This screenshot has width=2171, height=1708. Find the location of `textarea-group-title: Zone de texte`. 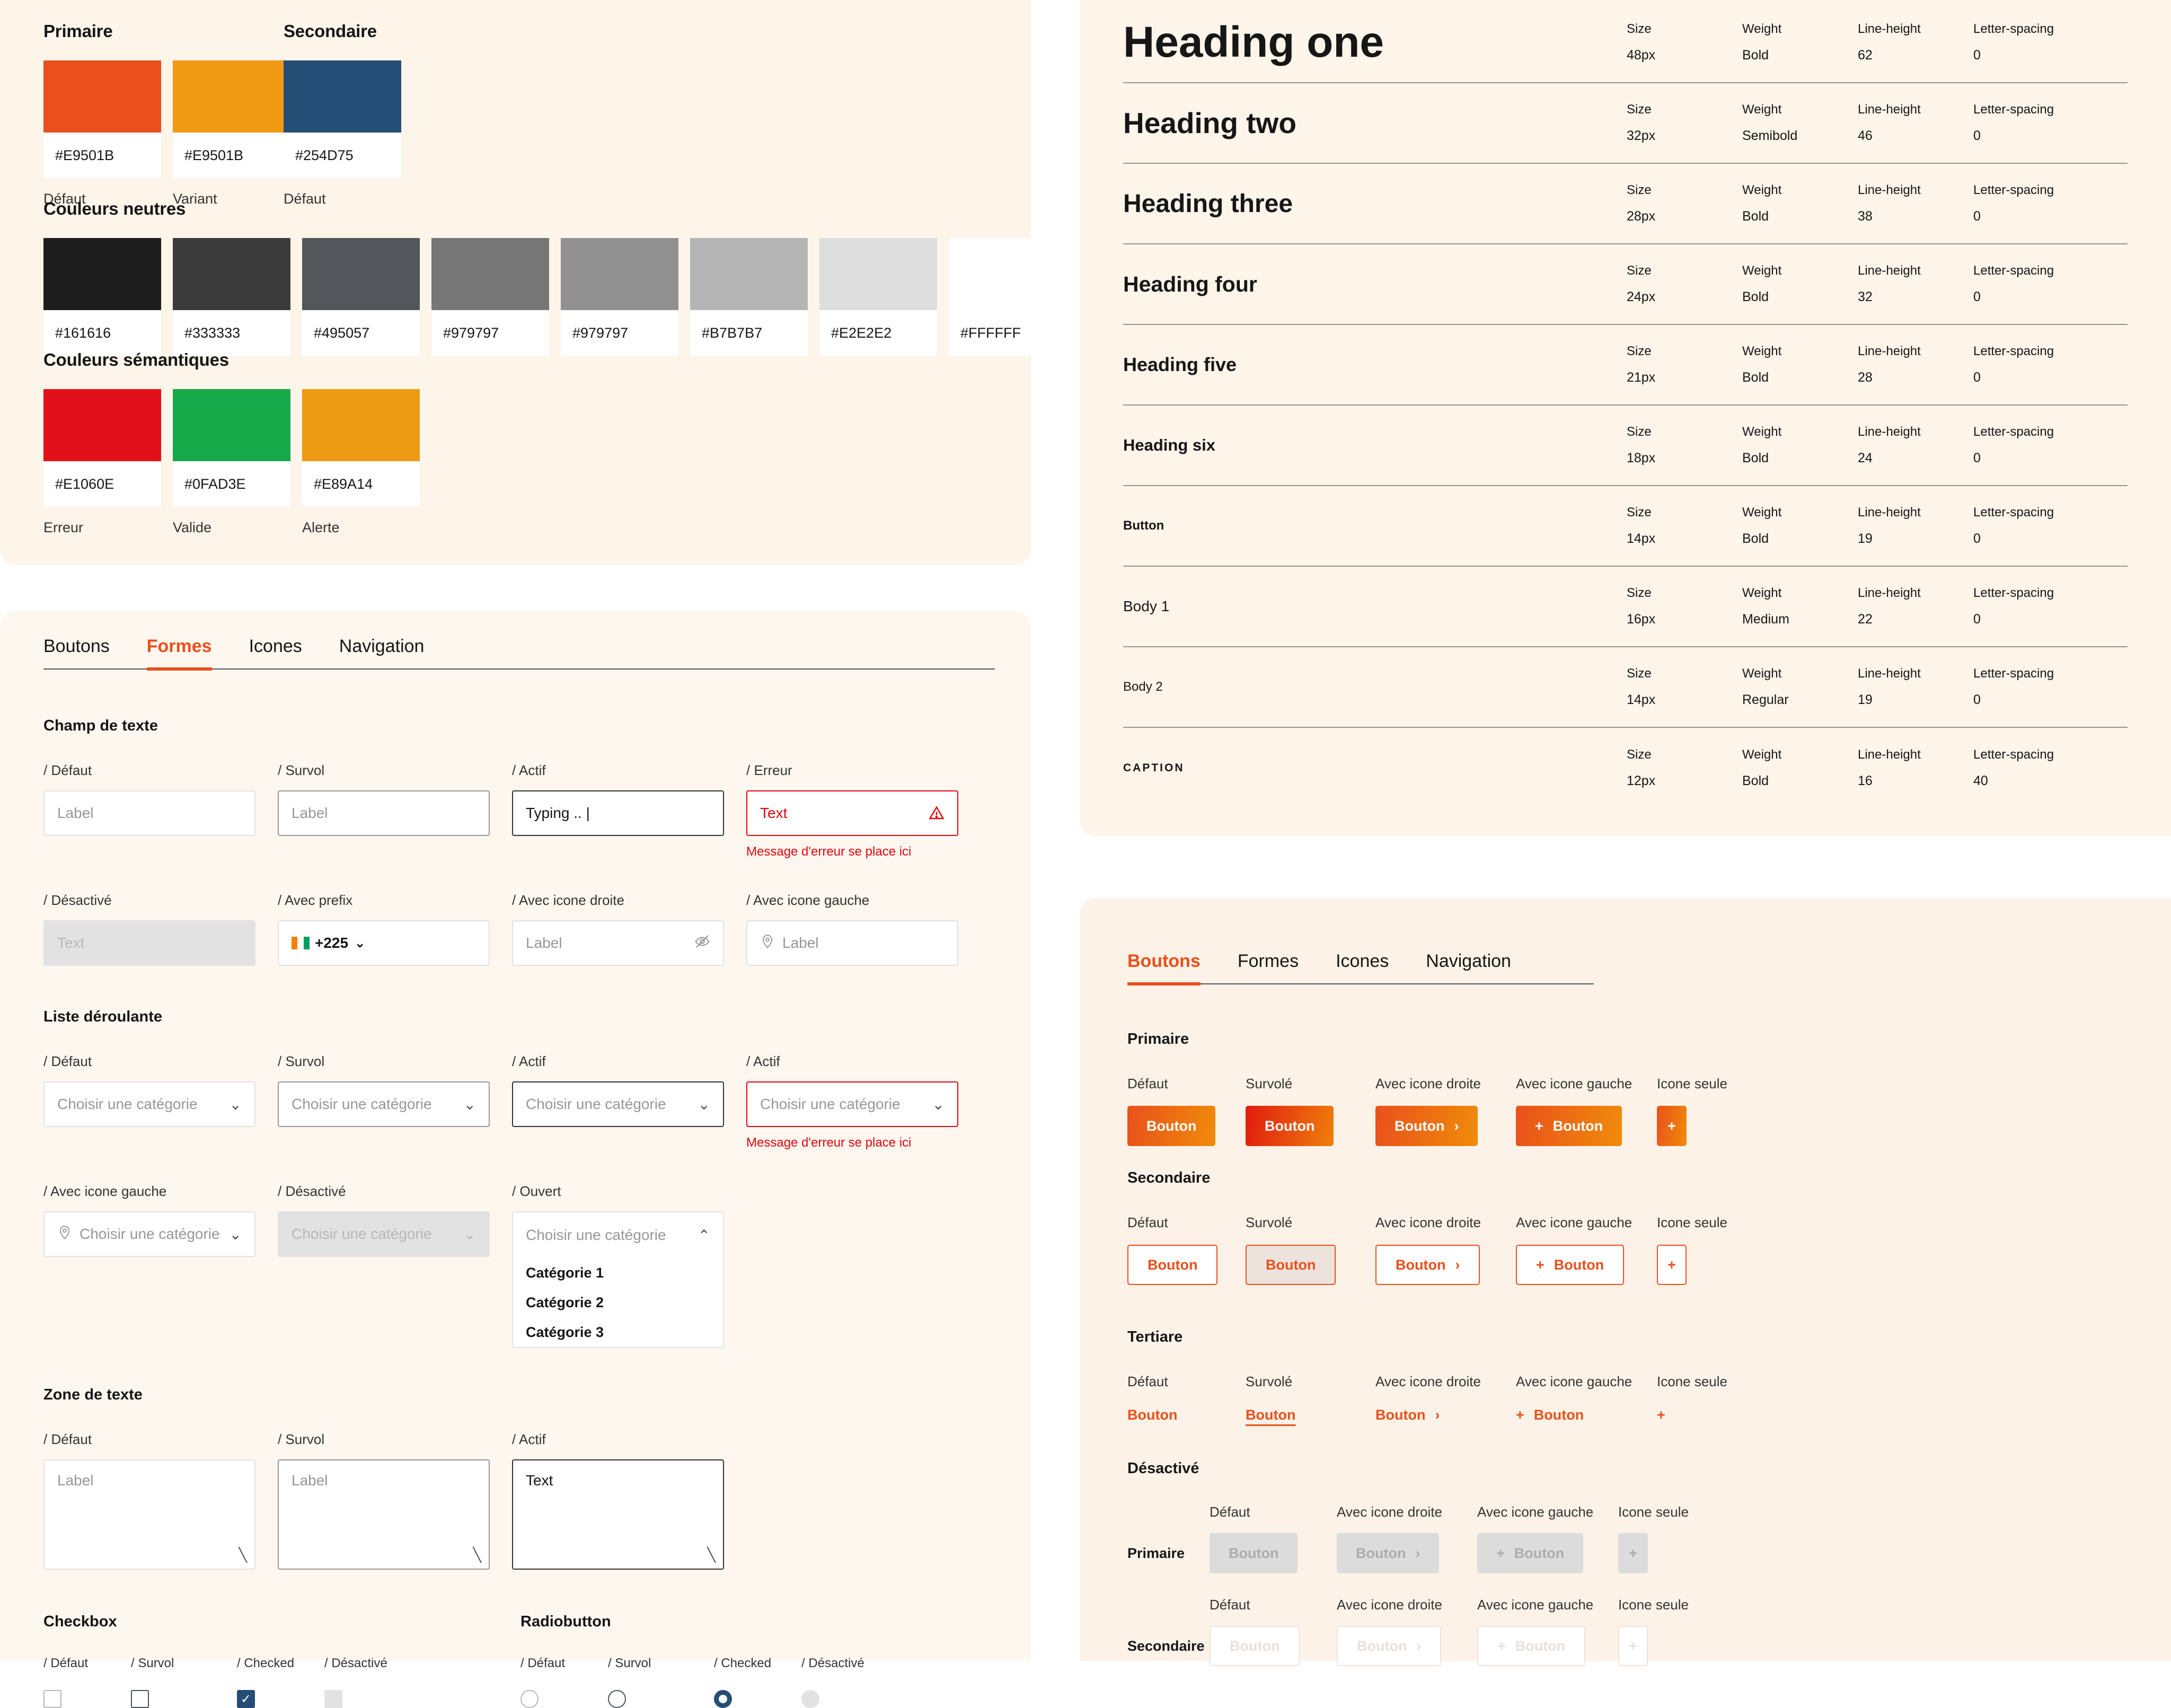

textarea-group-title: Zone de texte is located at coordinates (93, 1394).